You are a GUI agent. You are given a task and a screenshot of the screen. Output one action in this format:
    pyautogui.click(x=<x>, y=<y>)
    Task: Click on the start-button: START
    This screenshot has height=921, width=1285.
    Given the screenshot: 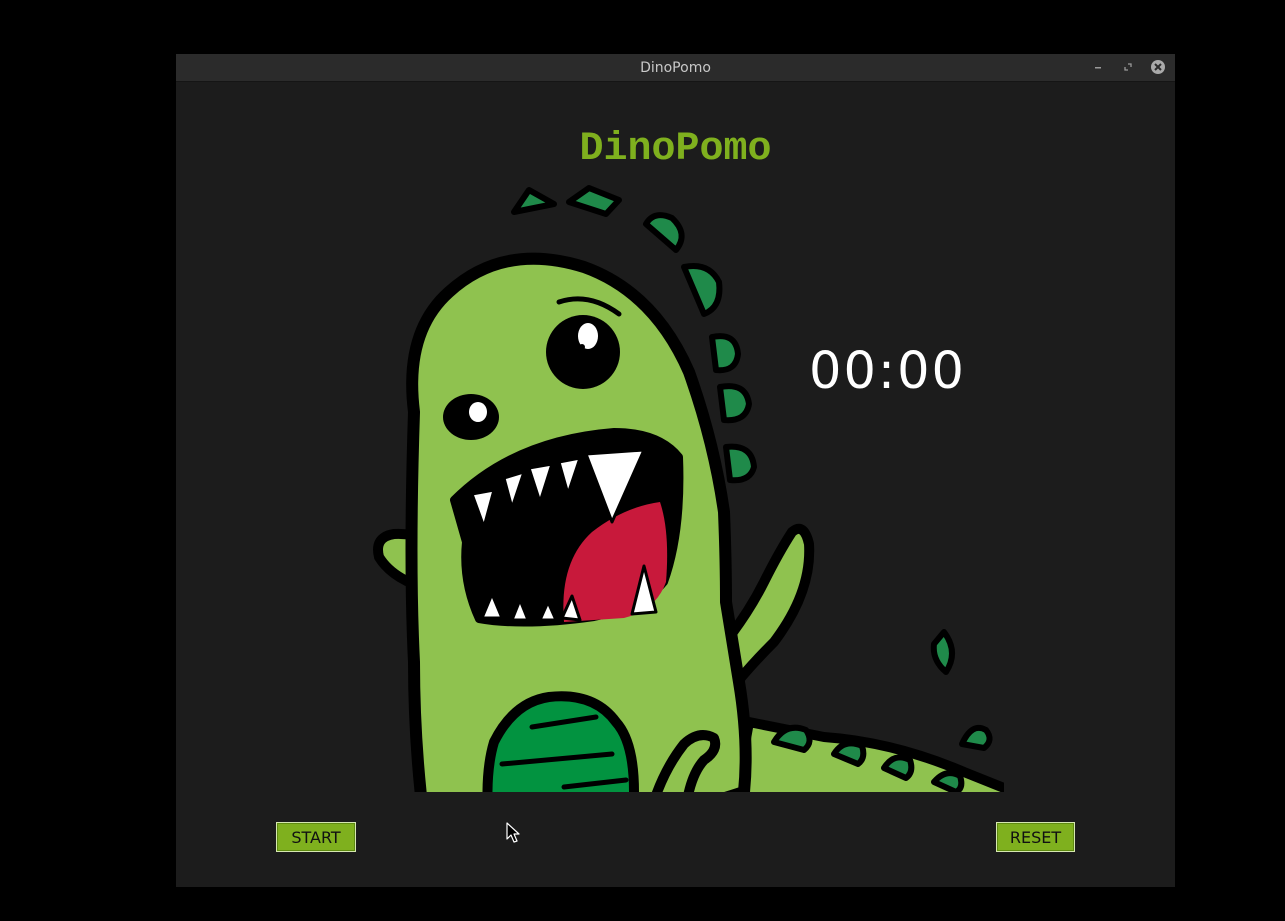 What is the action you would take?
    pyautogui.click(x=316, y=837)
    